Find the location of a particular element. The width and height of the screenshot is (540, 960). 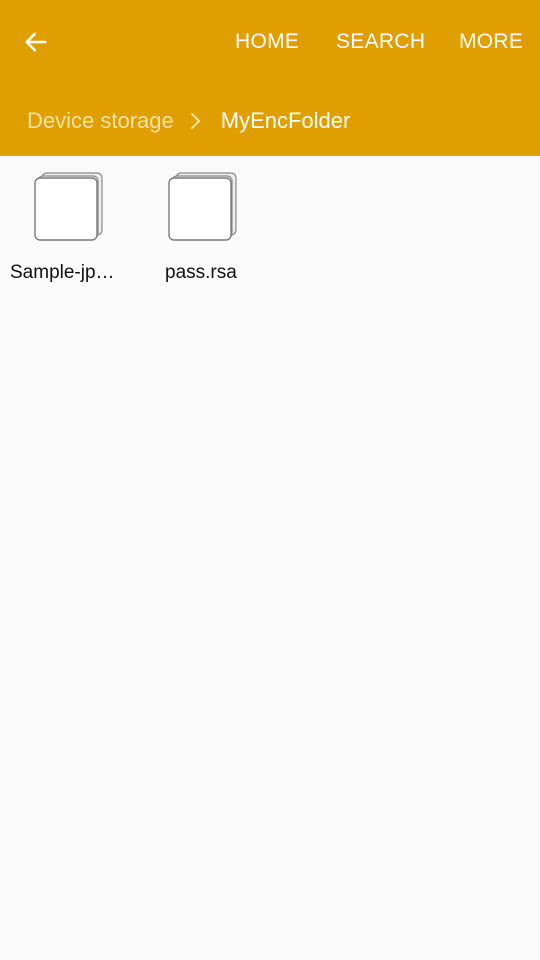

chevron-right-icon is located at coordinates (197, 121).